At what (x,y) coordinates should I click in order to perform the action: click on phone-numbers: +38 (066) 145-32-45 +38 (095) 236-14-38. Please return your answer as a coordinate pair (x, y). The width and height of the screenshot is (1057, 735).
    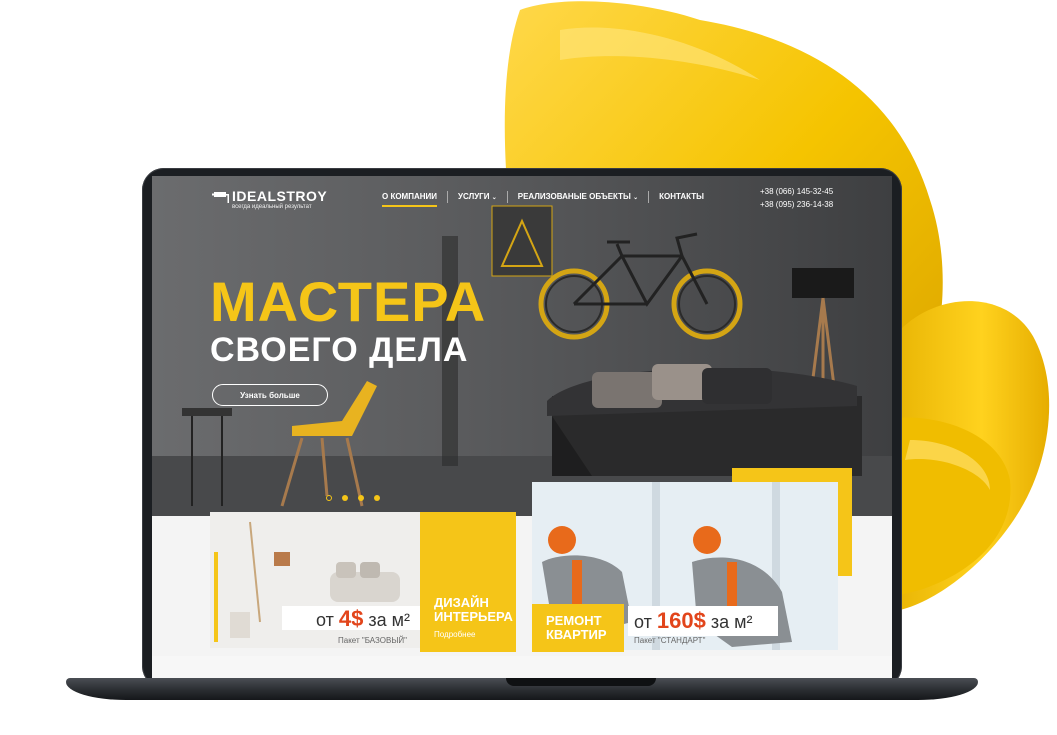
    Looking at the image, I should click on (796, 198).